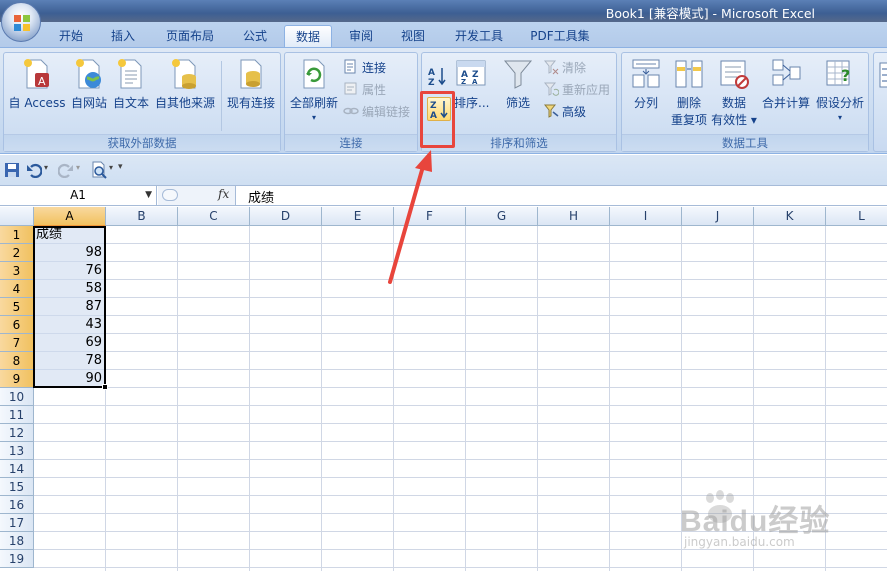  What do you see at coordinates (437, 119) in the screenshot?
I see `highlight-box` at bounding box center [437, 119].